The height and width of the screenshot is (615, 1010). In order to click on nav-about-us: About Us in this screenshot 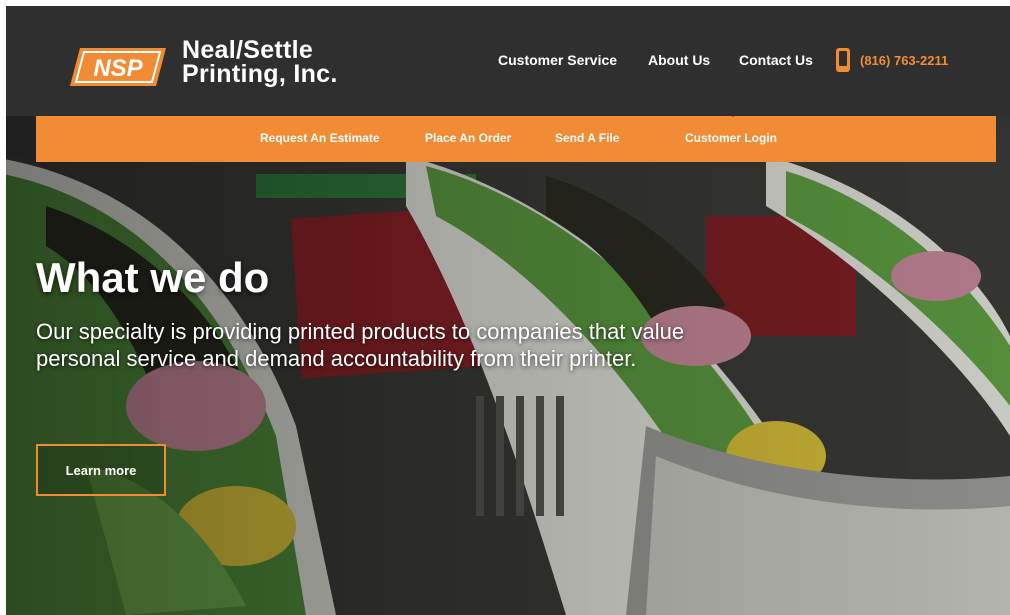, I will do `click(679, 60)`.